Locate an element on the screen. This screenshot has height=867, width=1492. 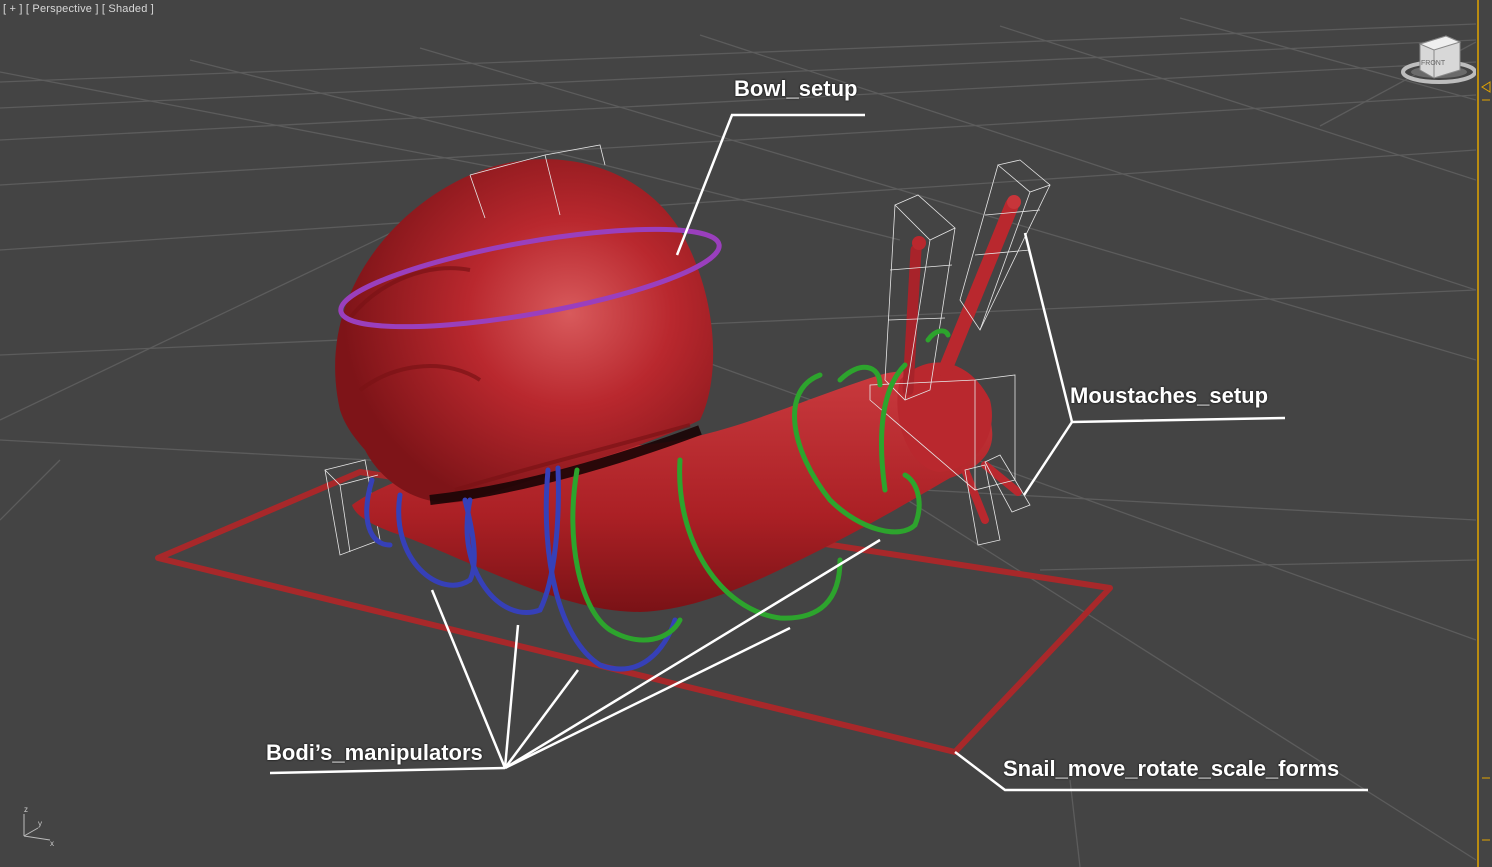
callout-bodi-manipulators: Bodi’s_manipulators is located at coordinates (374, 752).